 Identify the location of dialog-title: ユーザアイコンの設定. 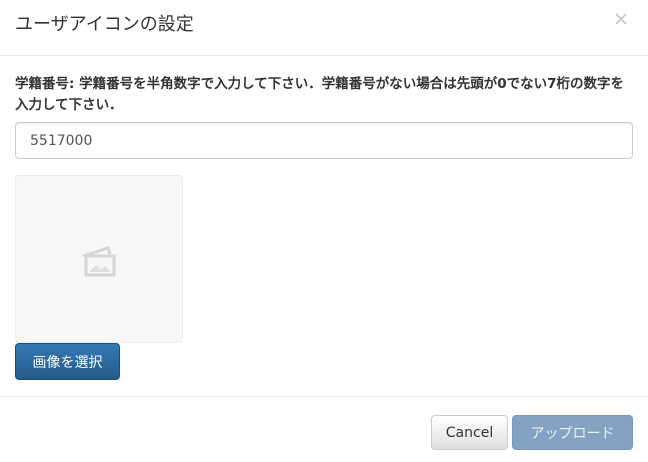
(104, 24).